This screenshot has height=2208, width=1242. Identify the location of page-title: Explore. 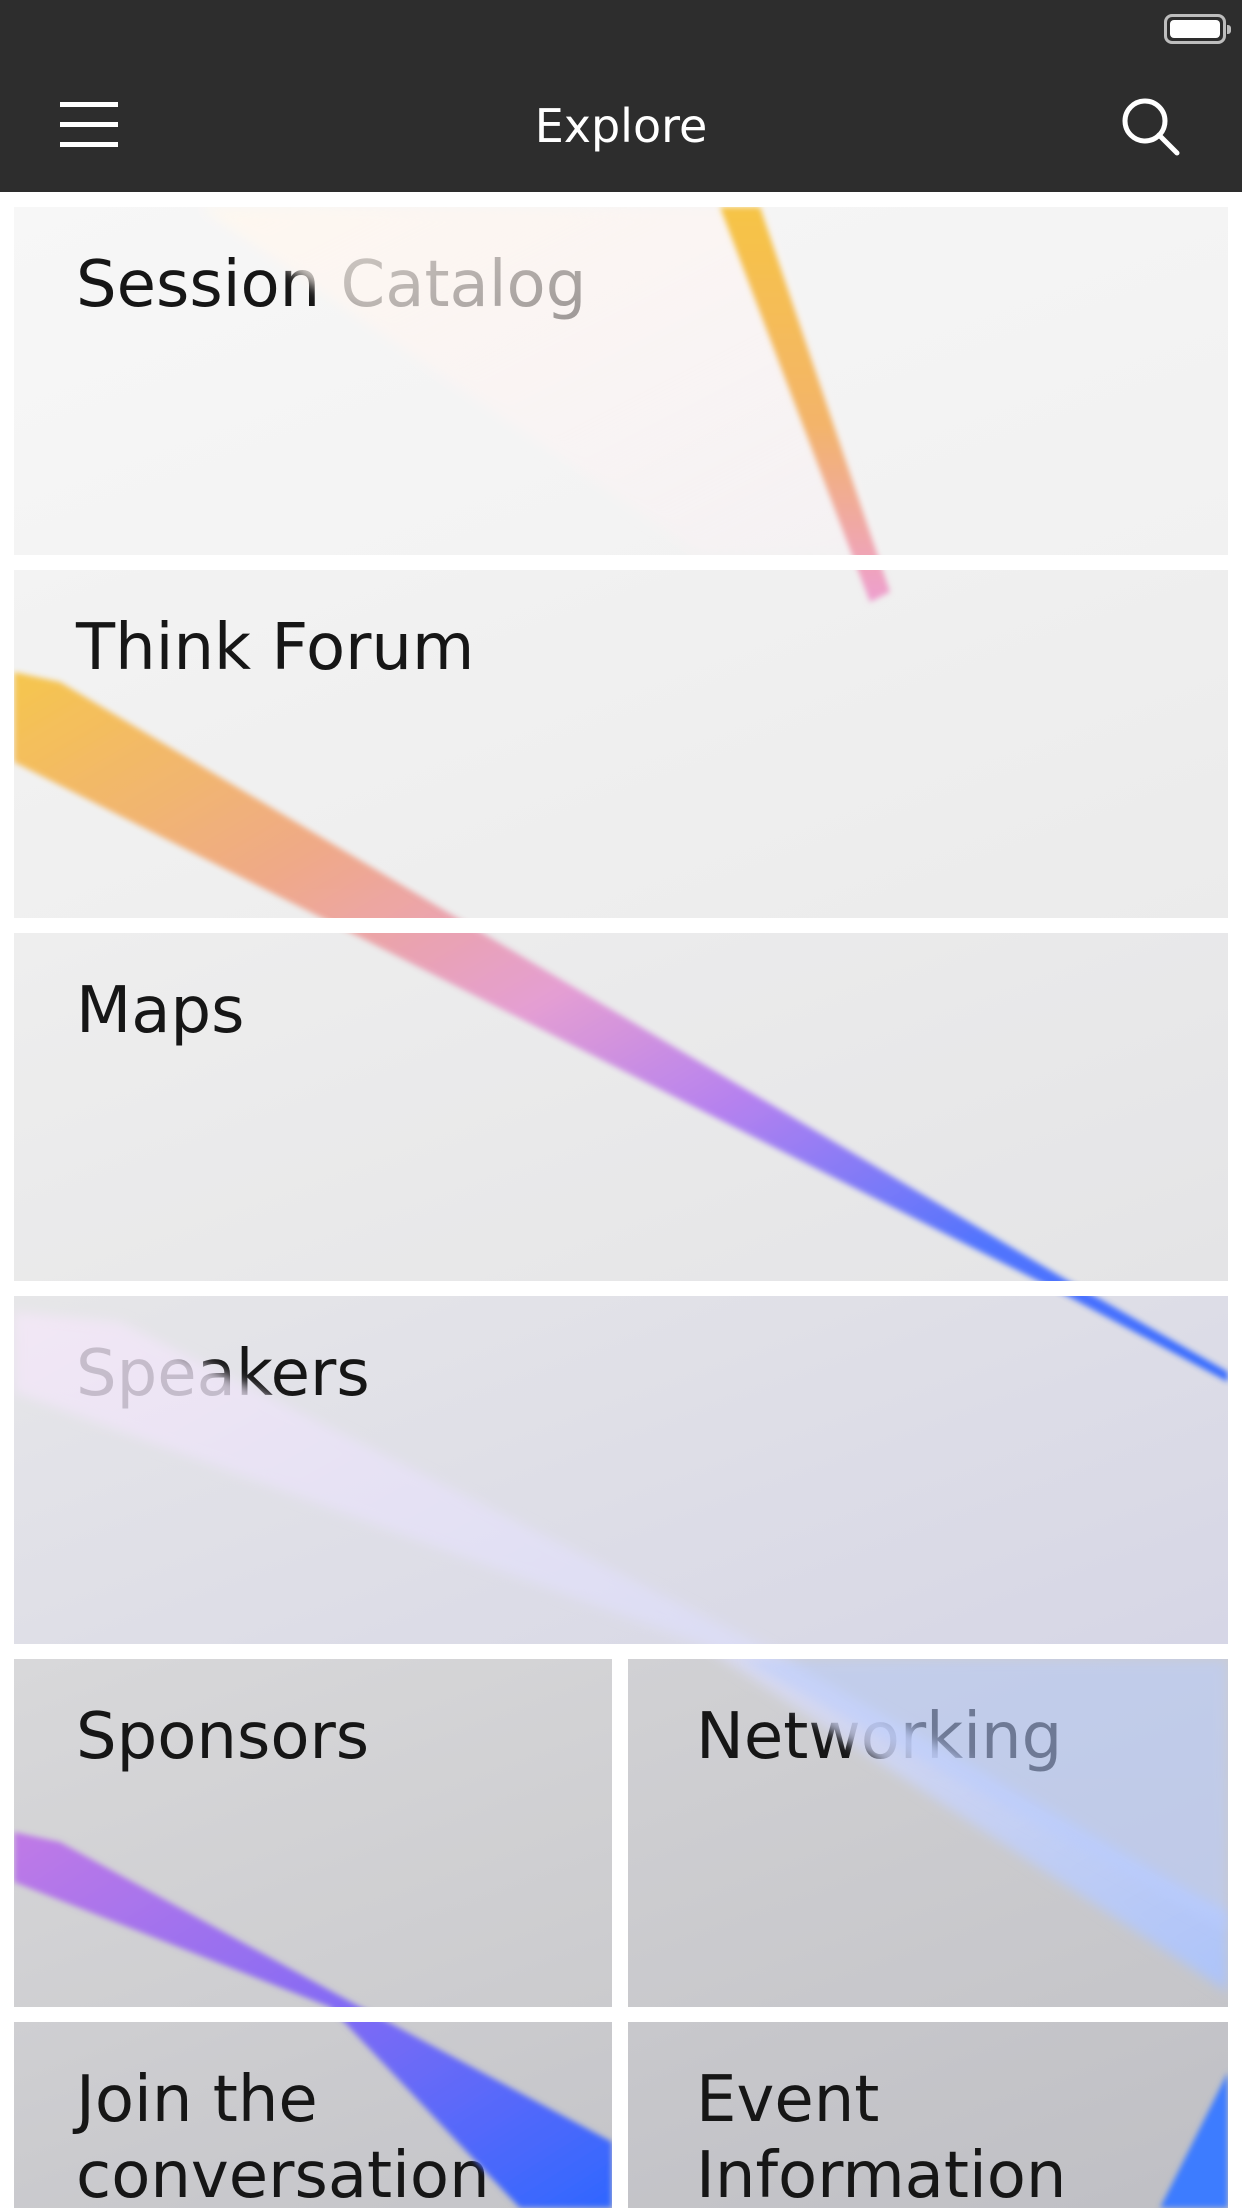
(621, 126).